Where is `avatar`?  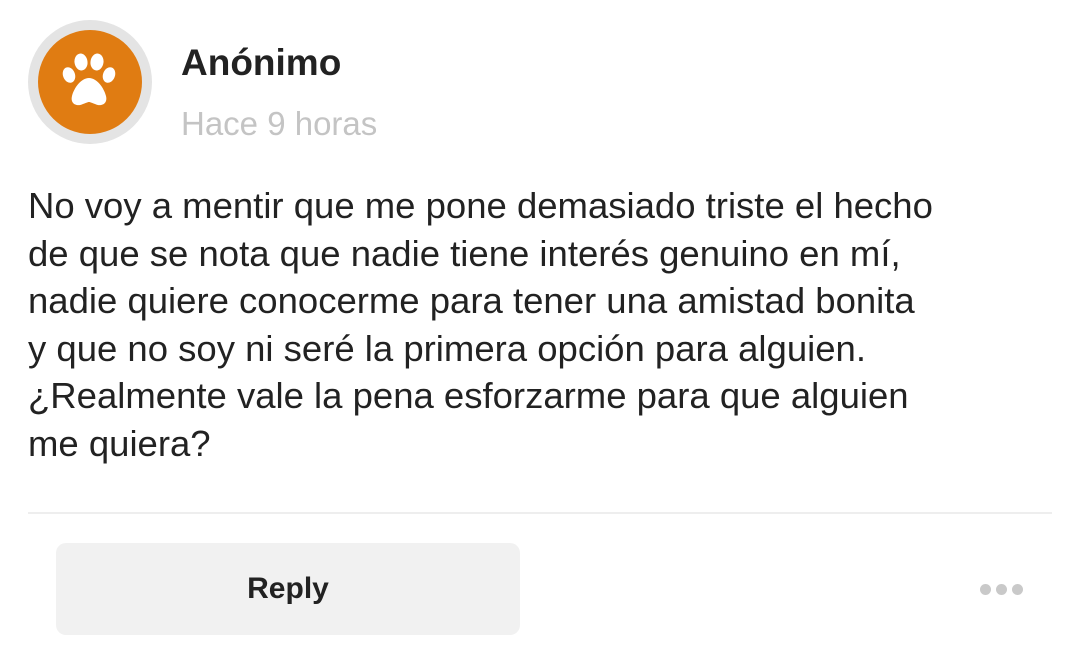 avatar is located at coordinates (90, 82).